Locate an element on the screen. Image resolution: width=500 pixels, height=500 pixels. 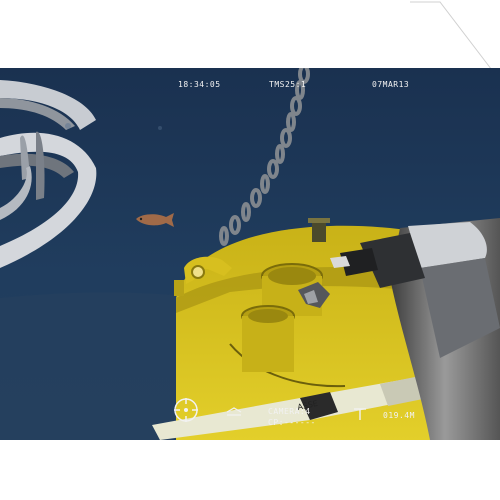
hud-date: 07MAR13 is located at coordinates (391, 84).